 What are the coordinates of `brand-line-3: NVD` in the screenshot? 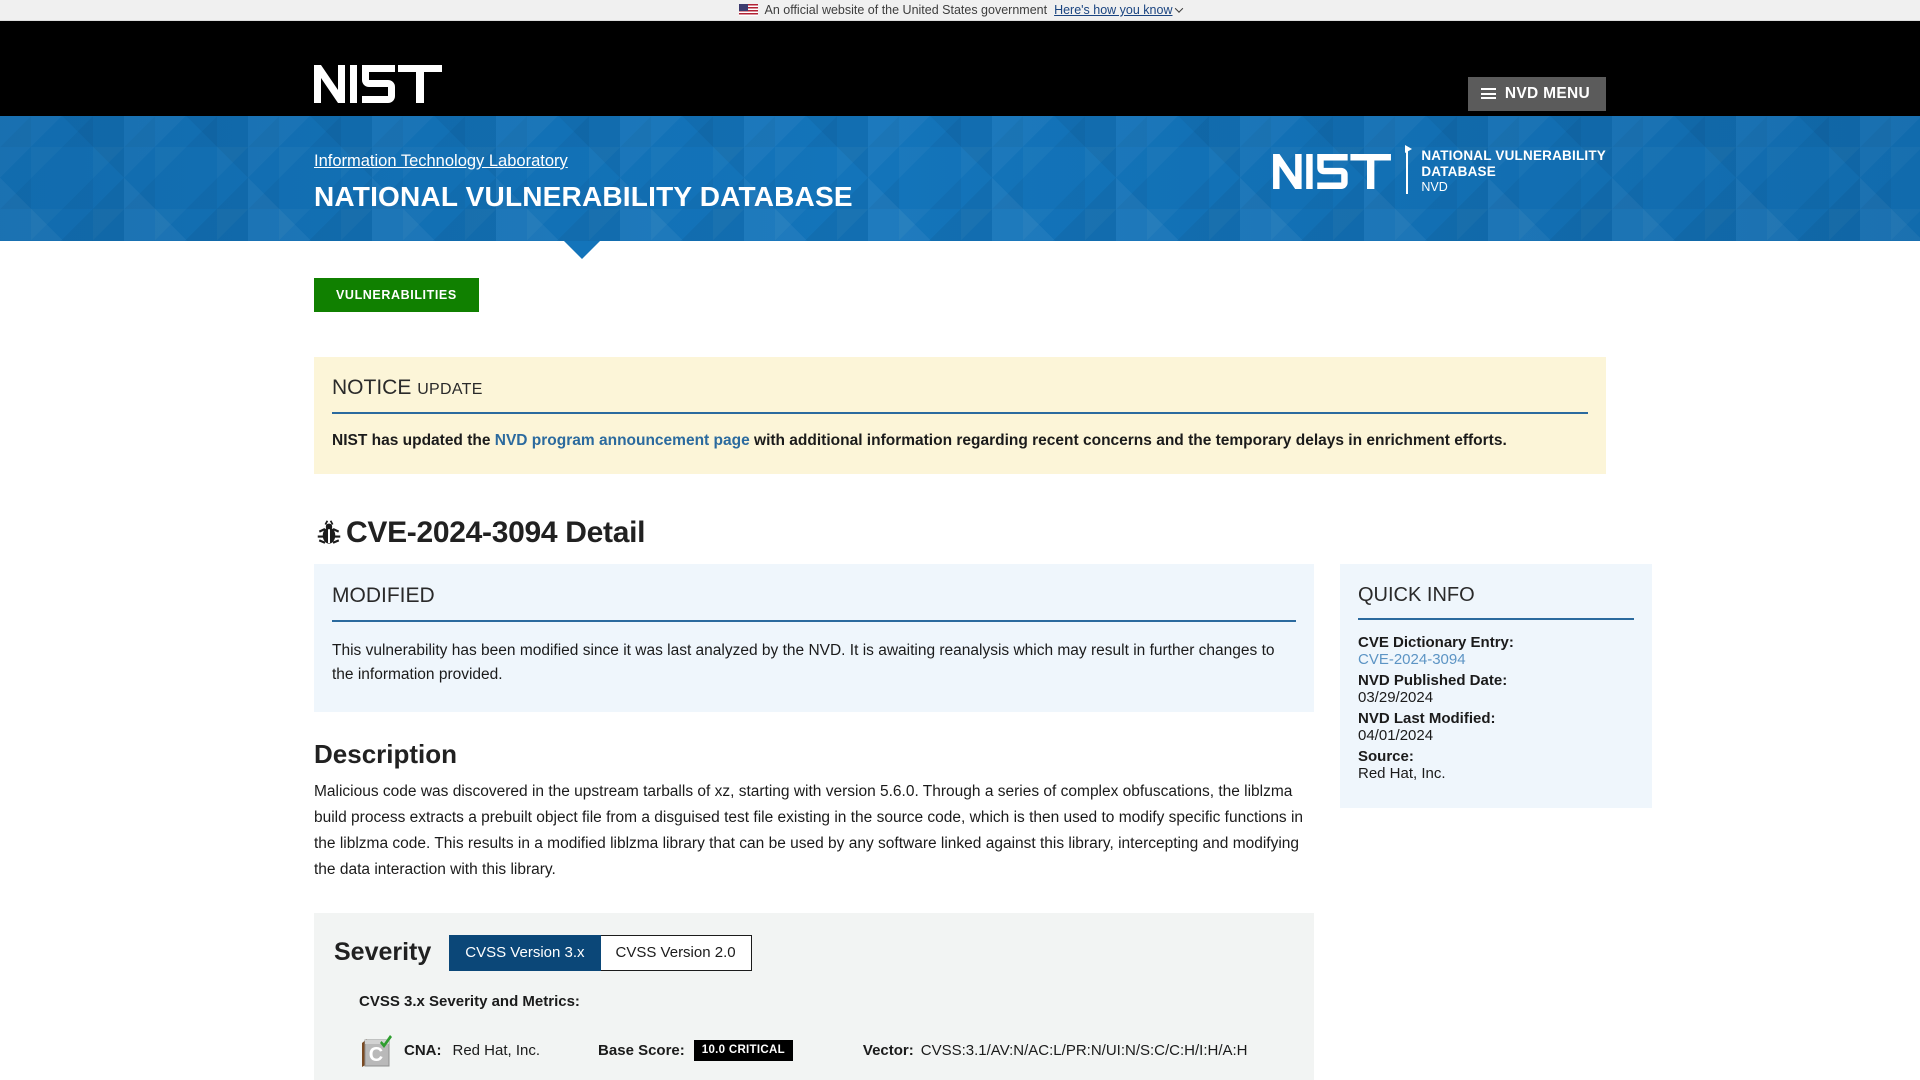 It's located at (1434, 187).